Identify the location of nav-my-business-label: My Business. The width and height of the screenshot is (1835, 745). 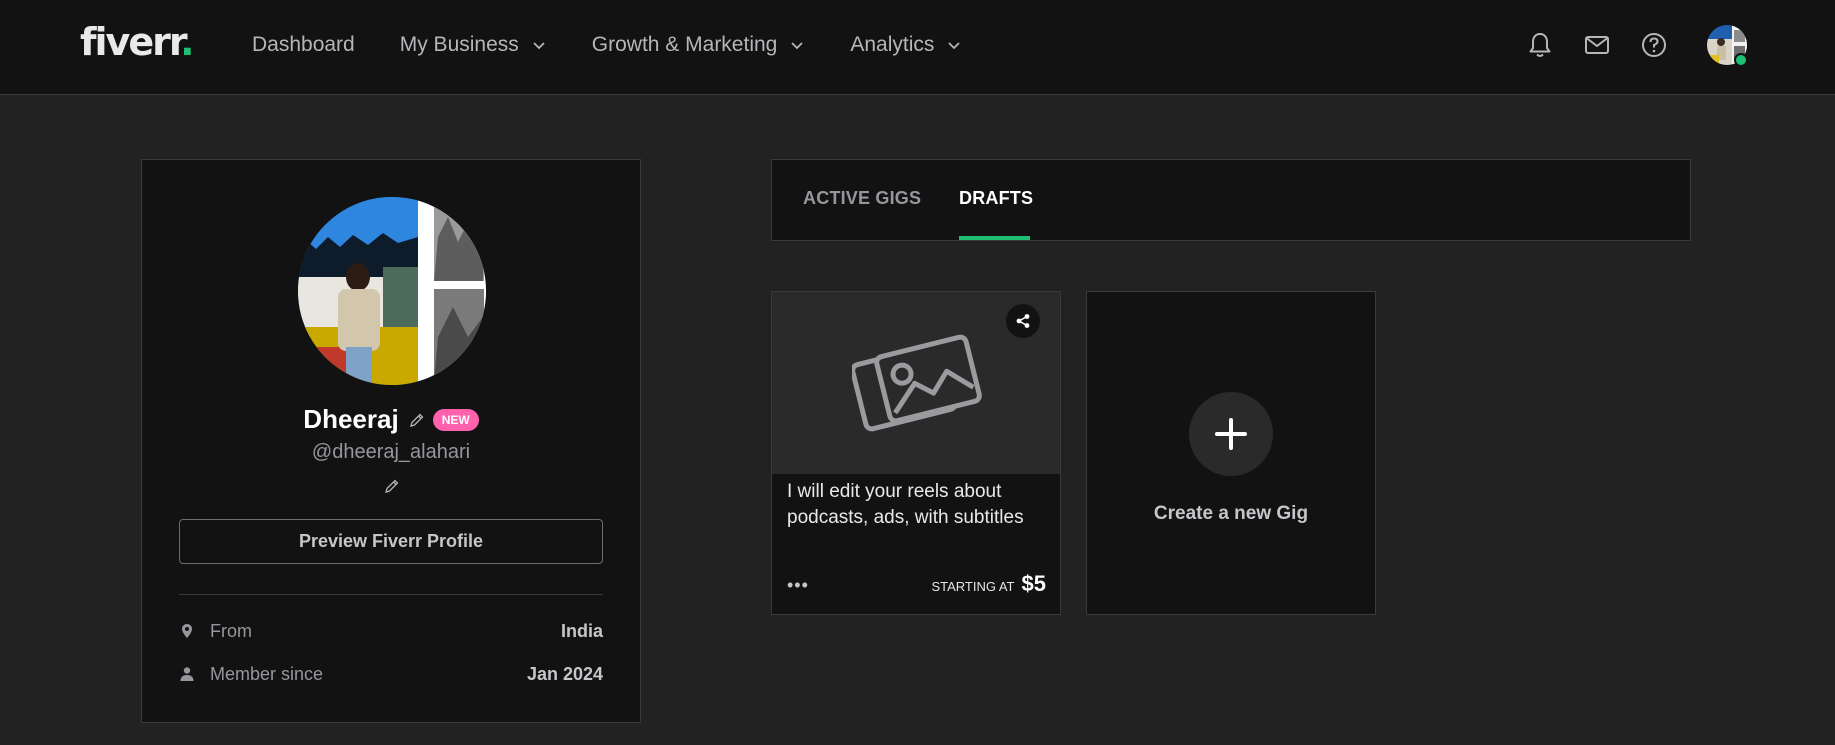
(459, 44).